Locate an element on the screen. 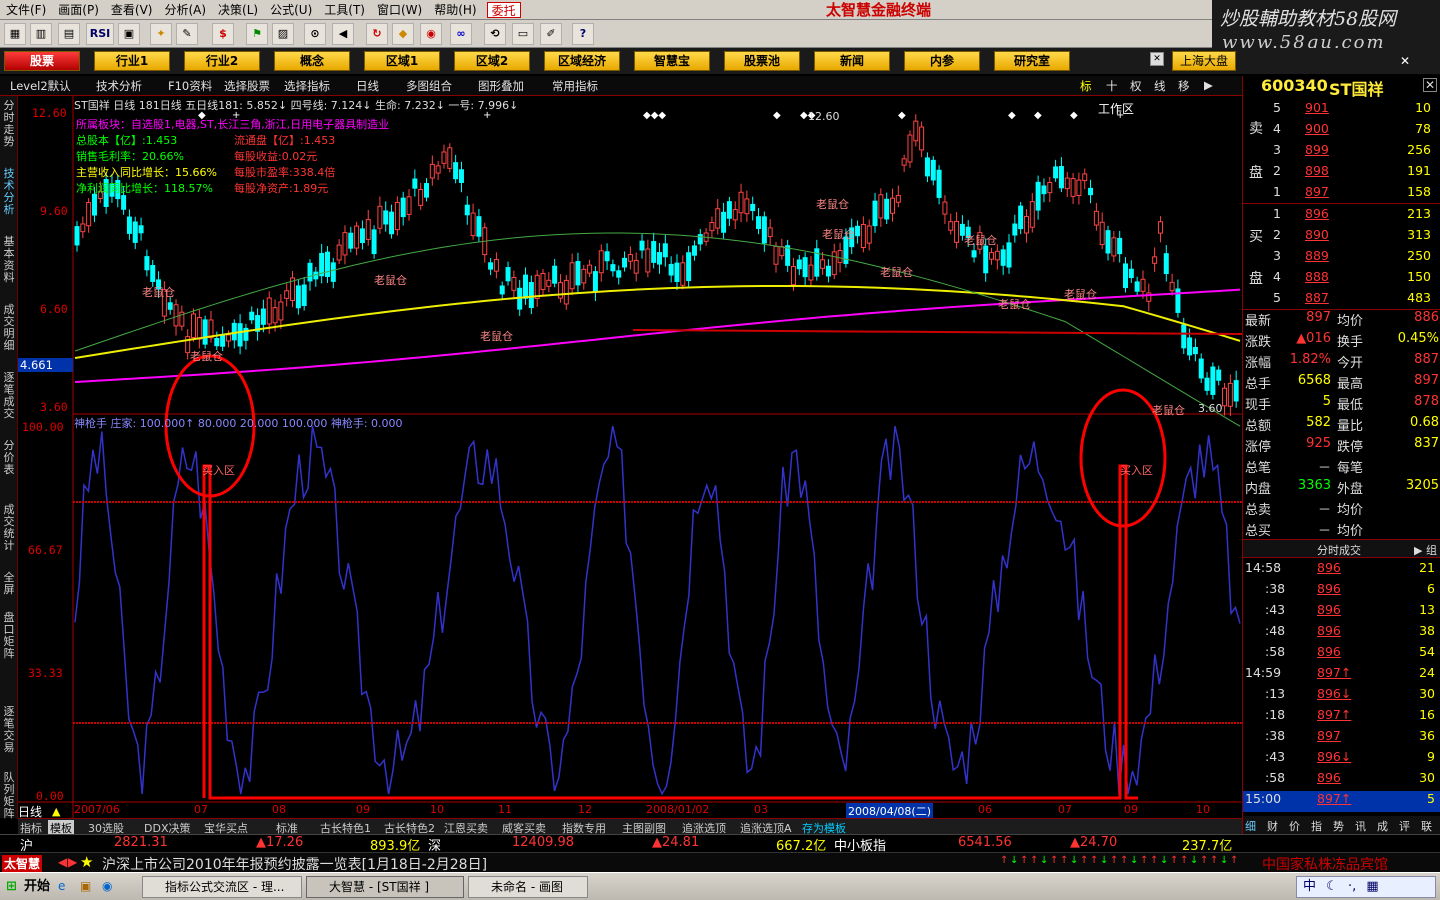  vtab-price-table: 分价表 is located at coordinates (9, 458).